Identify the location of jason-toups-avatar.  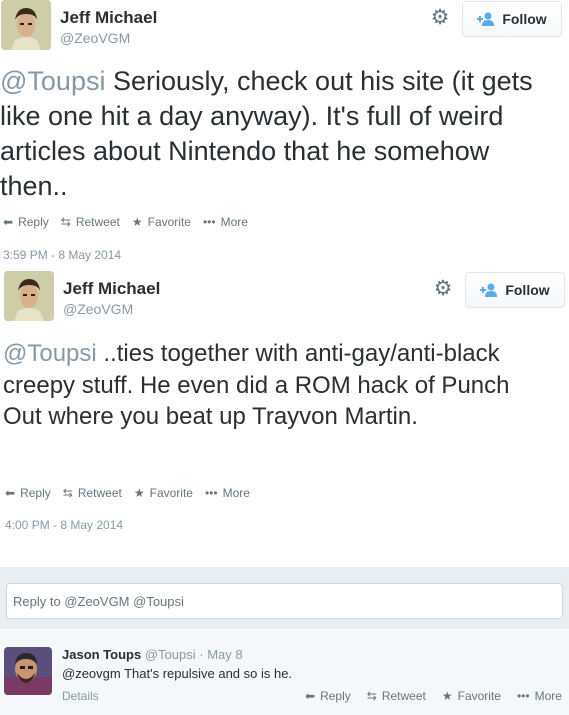
(28, 671).